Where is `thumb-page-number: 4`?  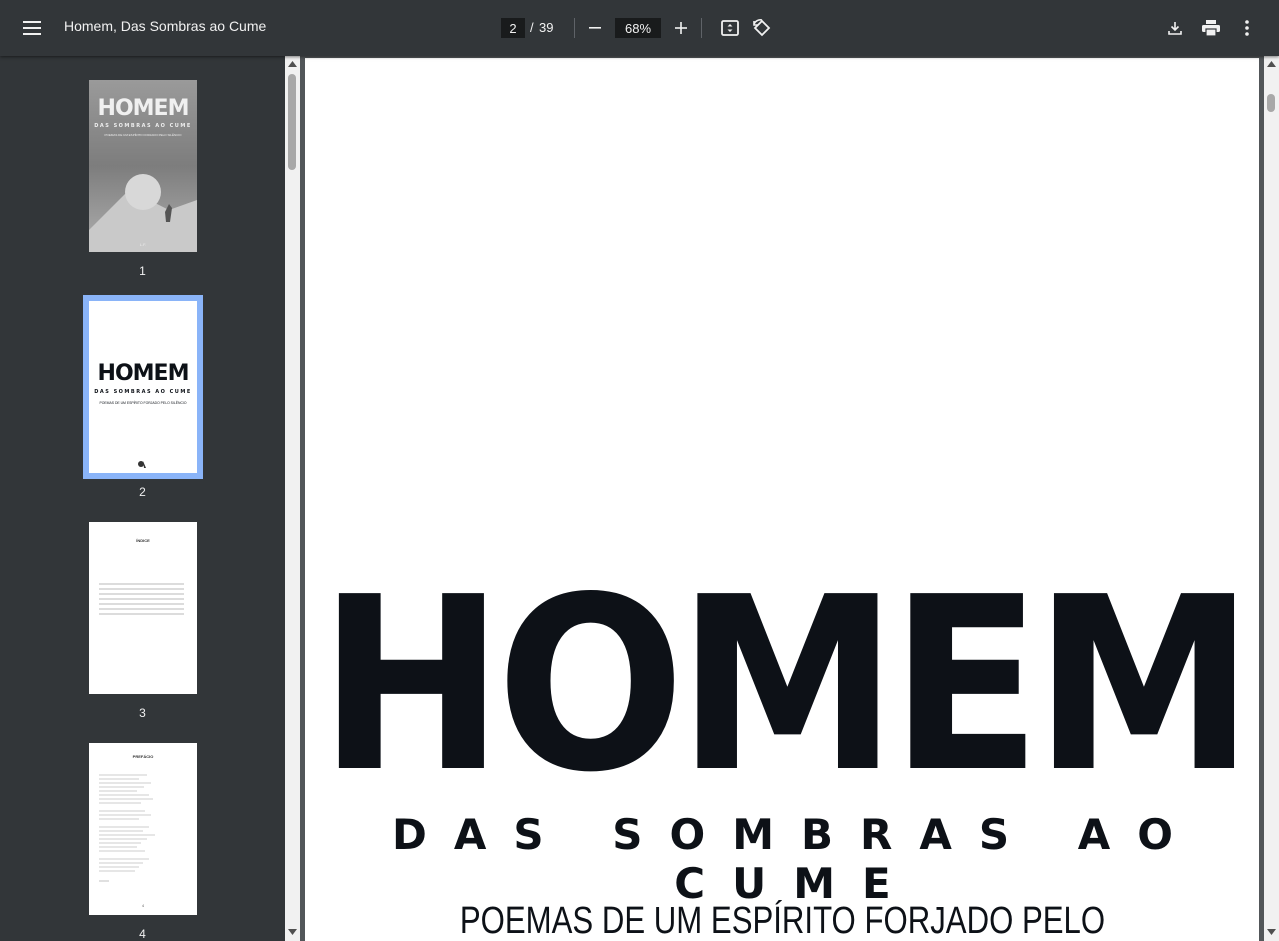
thumb-page-number: 4 is located at coordinates (143, 905).